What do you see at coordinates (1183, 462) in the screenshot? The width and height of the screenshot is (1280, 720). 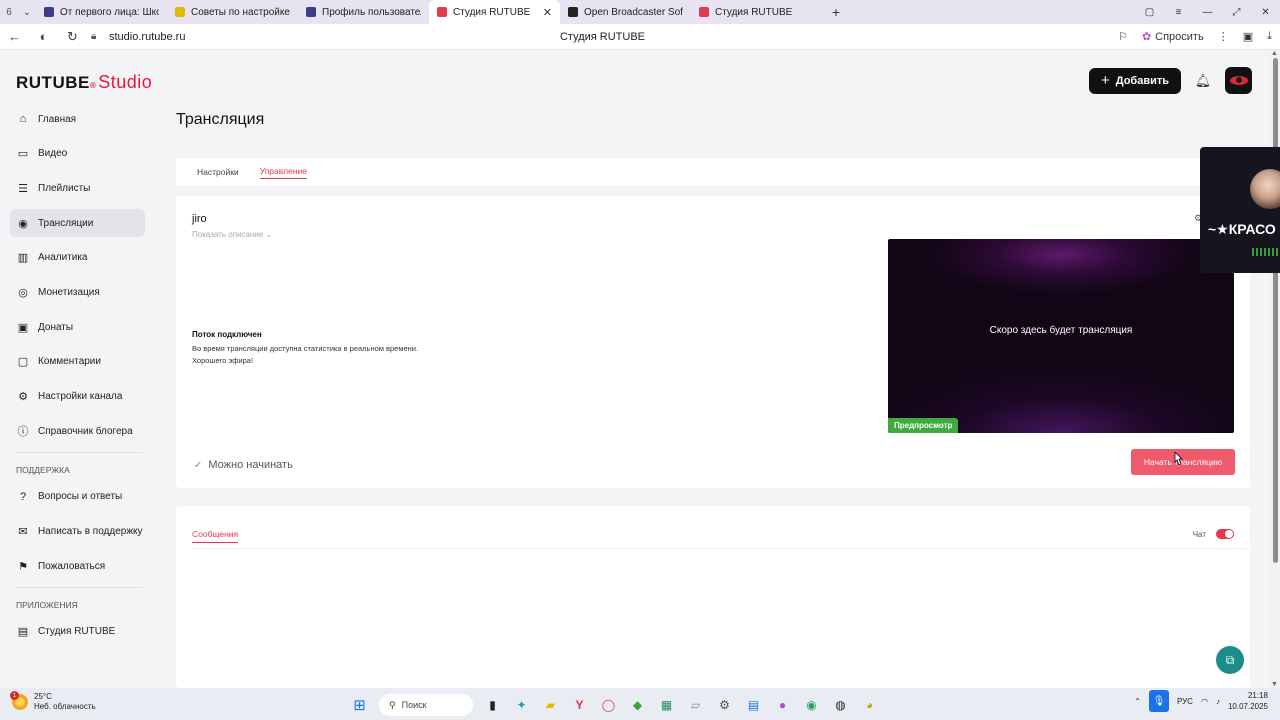 I see `start-broadcast-button: Начать трансляцию` at bounding box center [1183, 462].